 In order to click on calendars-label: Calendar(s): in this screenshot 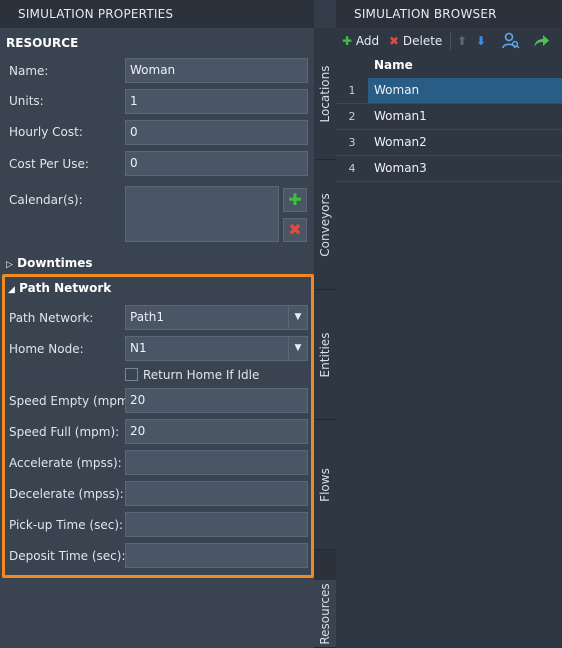, I will do `click(46, 200)`.